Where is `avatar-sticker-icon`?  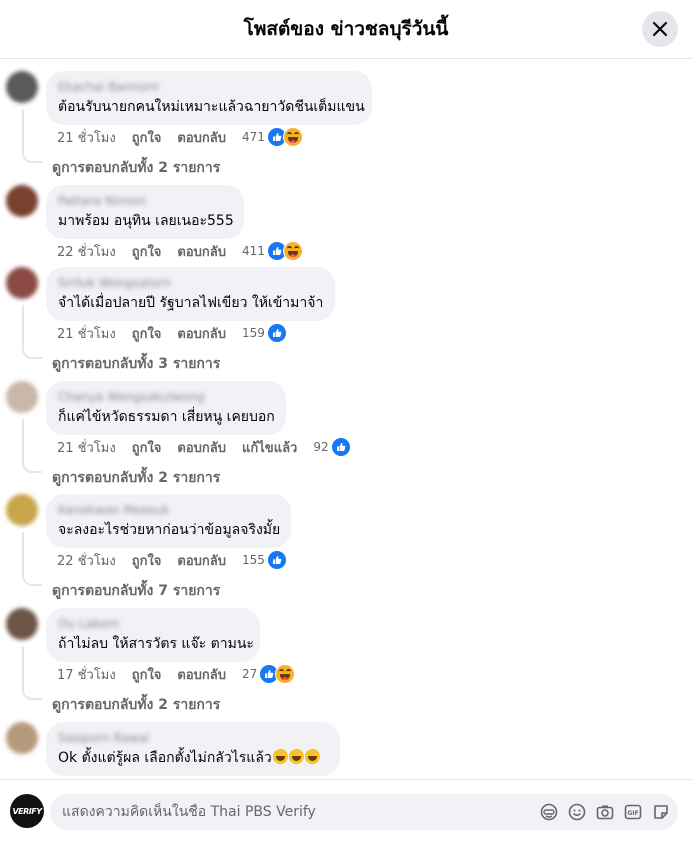
avatar-sticker-icon is located at coordinates (549, 812).